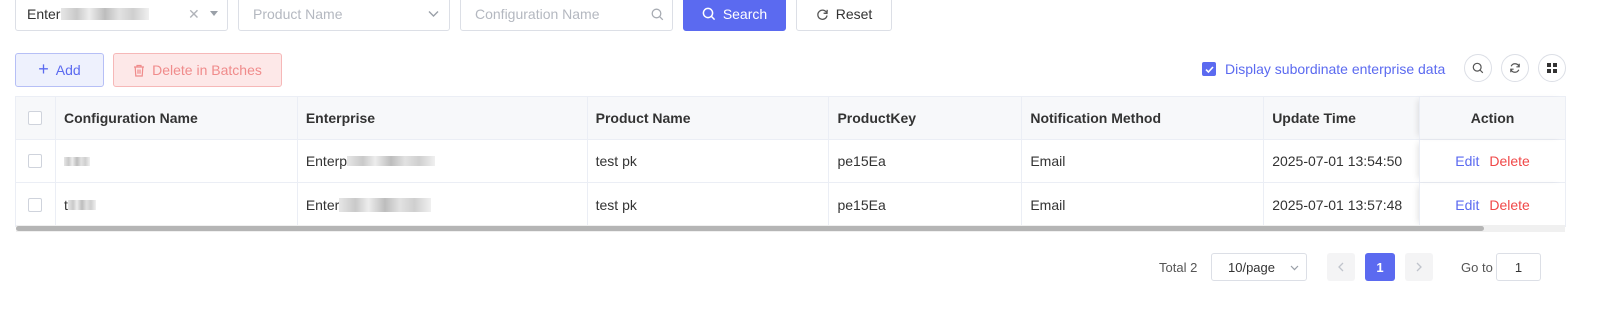 The height and width of the screenshot is (309, 1621). I want to click on page-number-current: 1, so click(1380, 267).